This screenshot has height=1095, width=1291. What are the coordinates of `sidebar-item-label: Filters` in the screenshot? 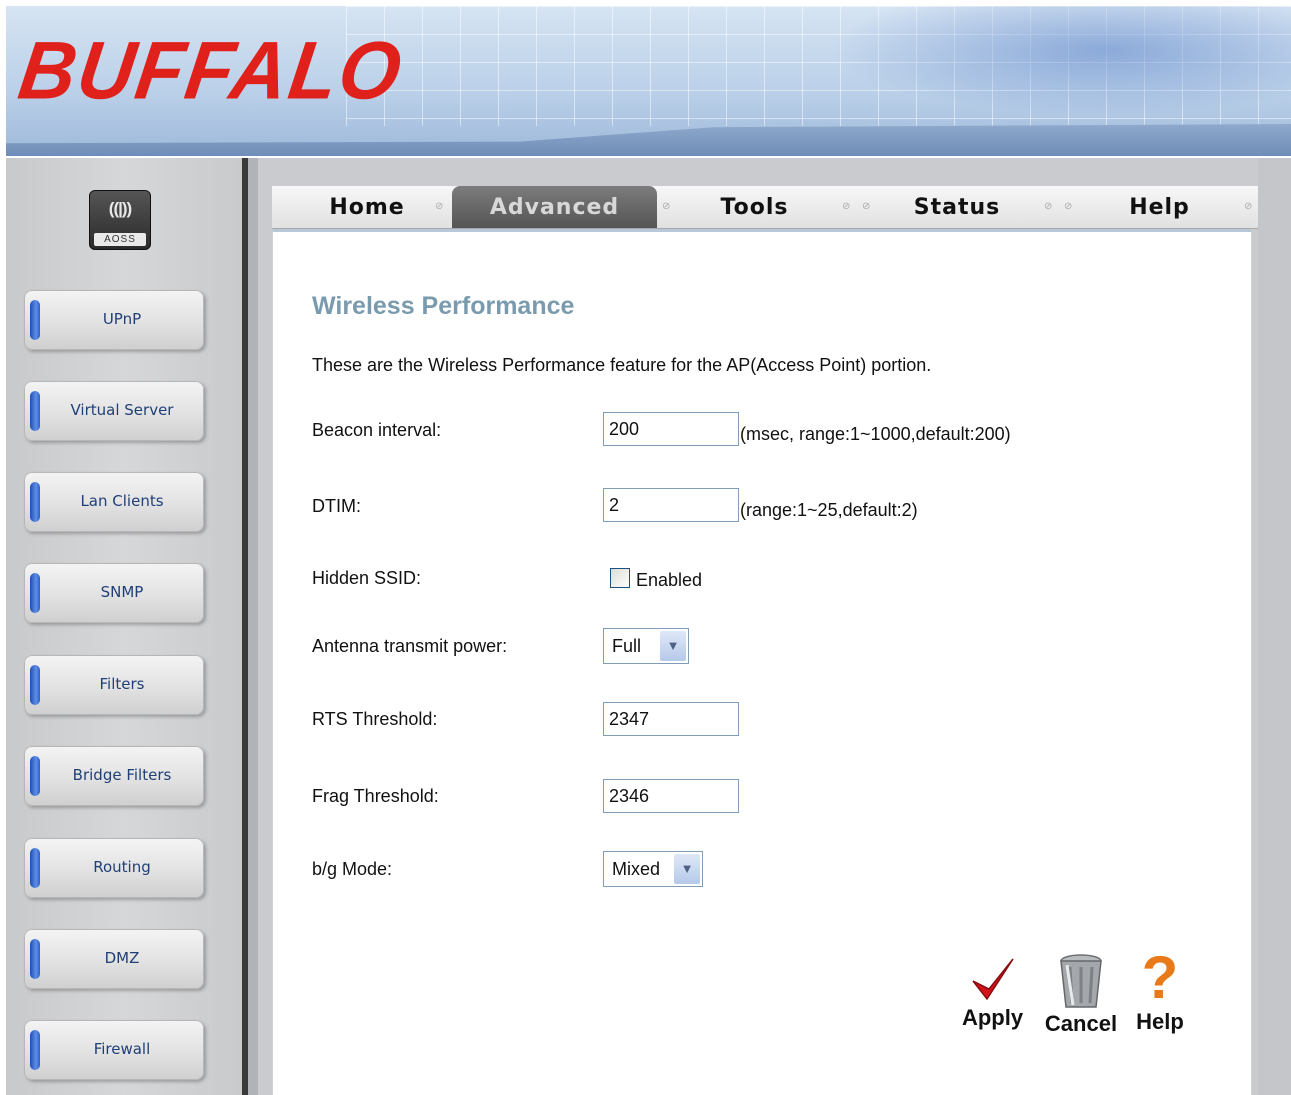 It's located at (122, 684).